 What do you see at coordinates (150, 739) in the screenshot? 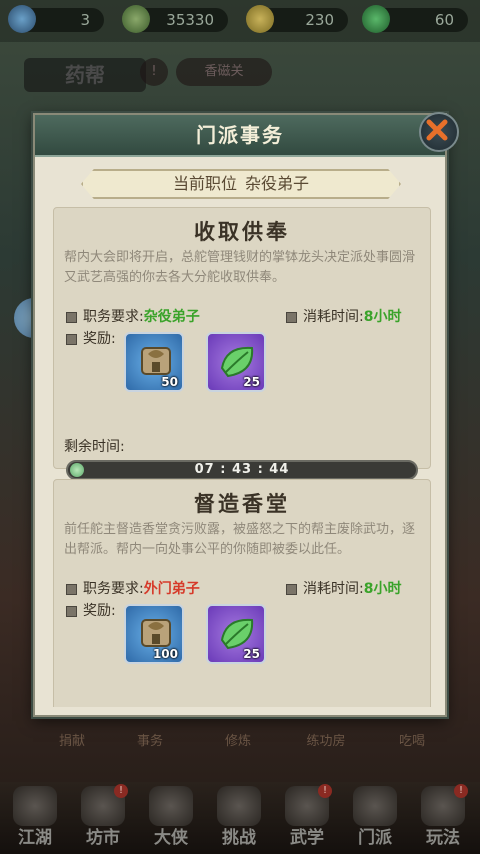
I see `activity-item: 事务` at bounding box center [150, 739].